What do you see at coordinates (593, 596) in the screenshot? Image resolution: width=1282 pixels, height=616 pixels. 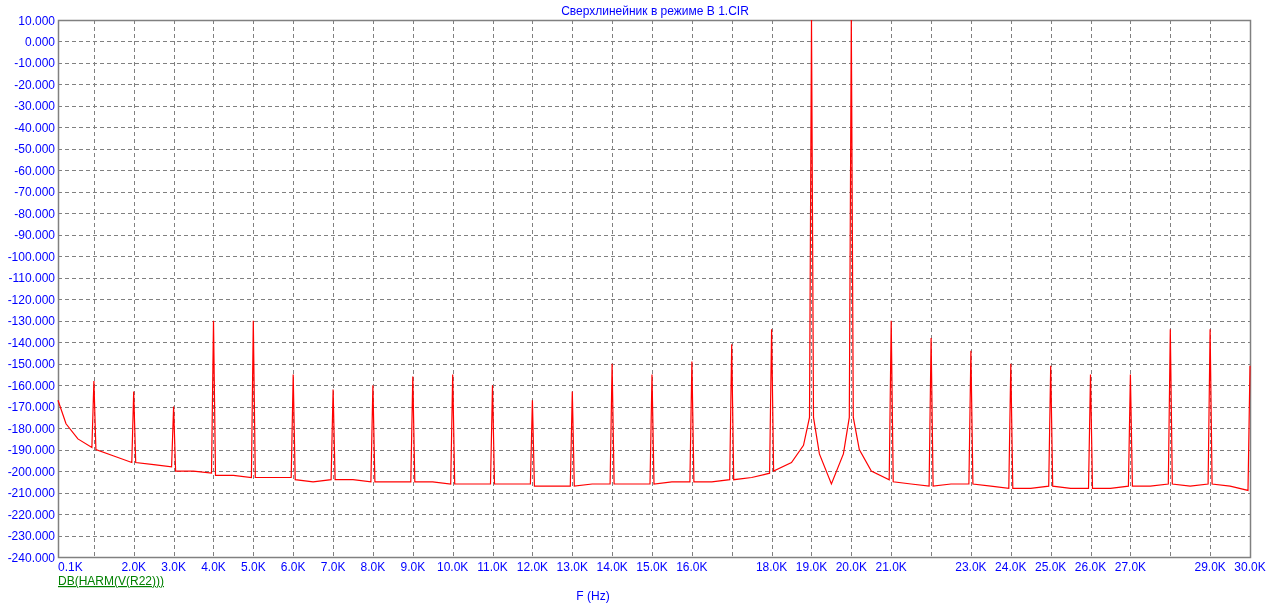 I see `x-axis-title: F (Hz)` at bounding box center [593, 596].